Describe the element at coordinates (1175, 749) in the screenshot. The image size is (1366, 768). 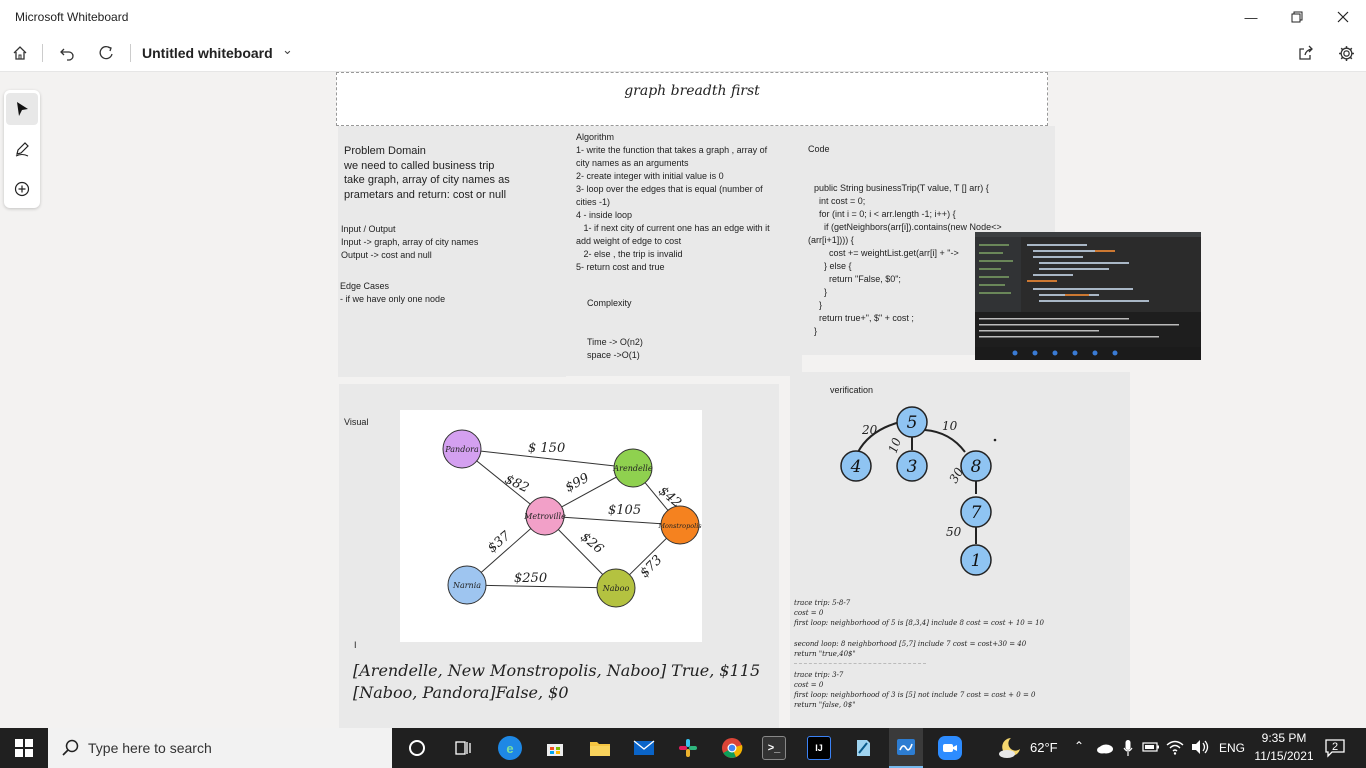
I see `wifi-icon` at that location.